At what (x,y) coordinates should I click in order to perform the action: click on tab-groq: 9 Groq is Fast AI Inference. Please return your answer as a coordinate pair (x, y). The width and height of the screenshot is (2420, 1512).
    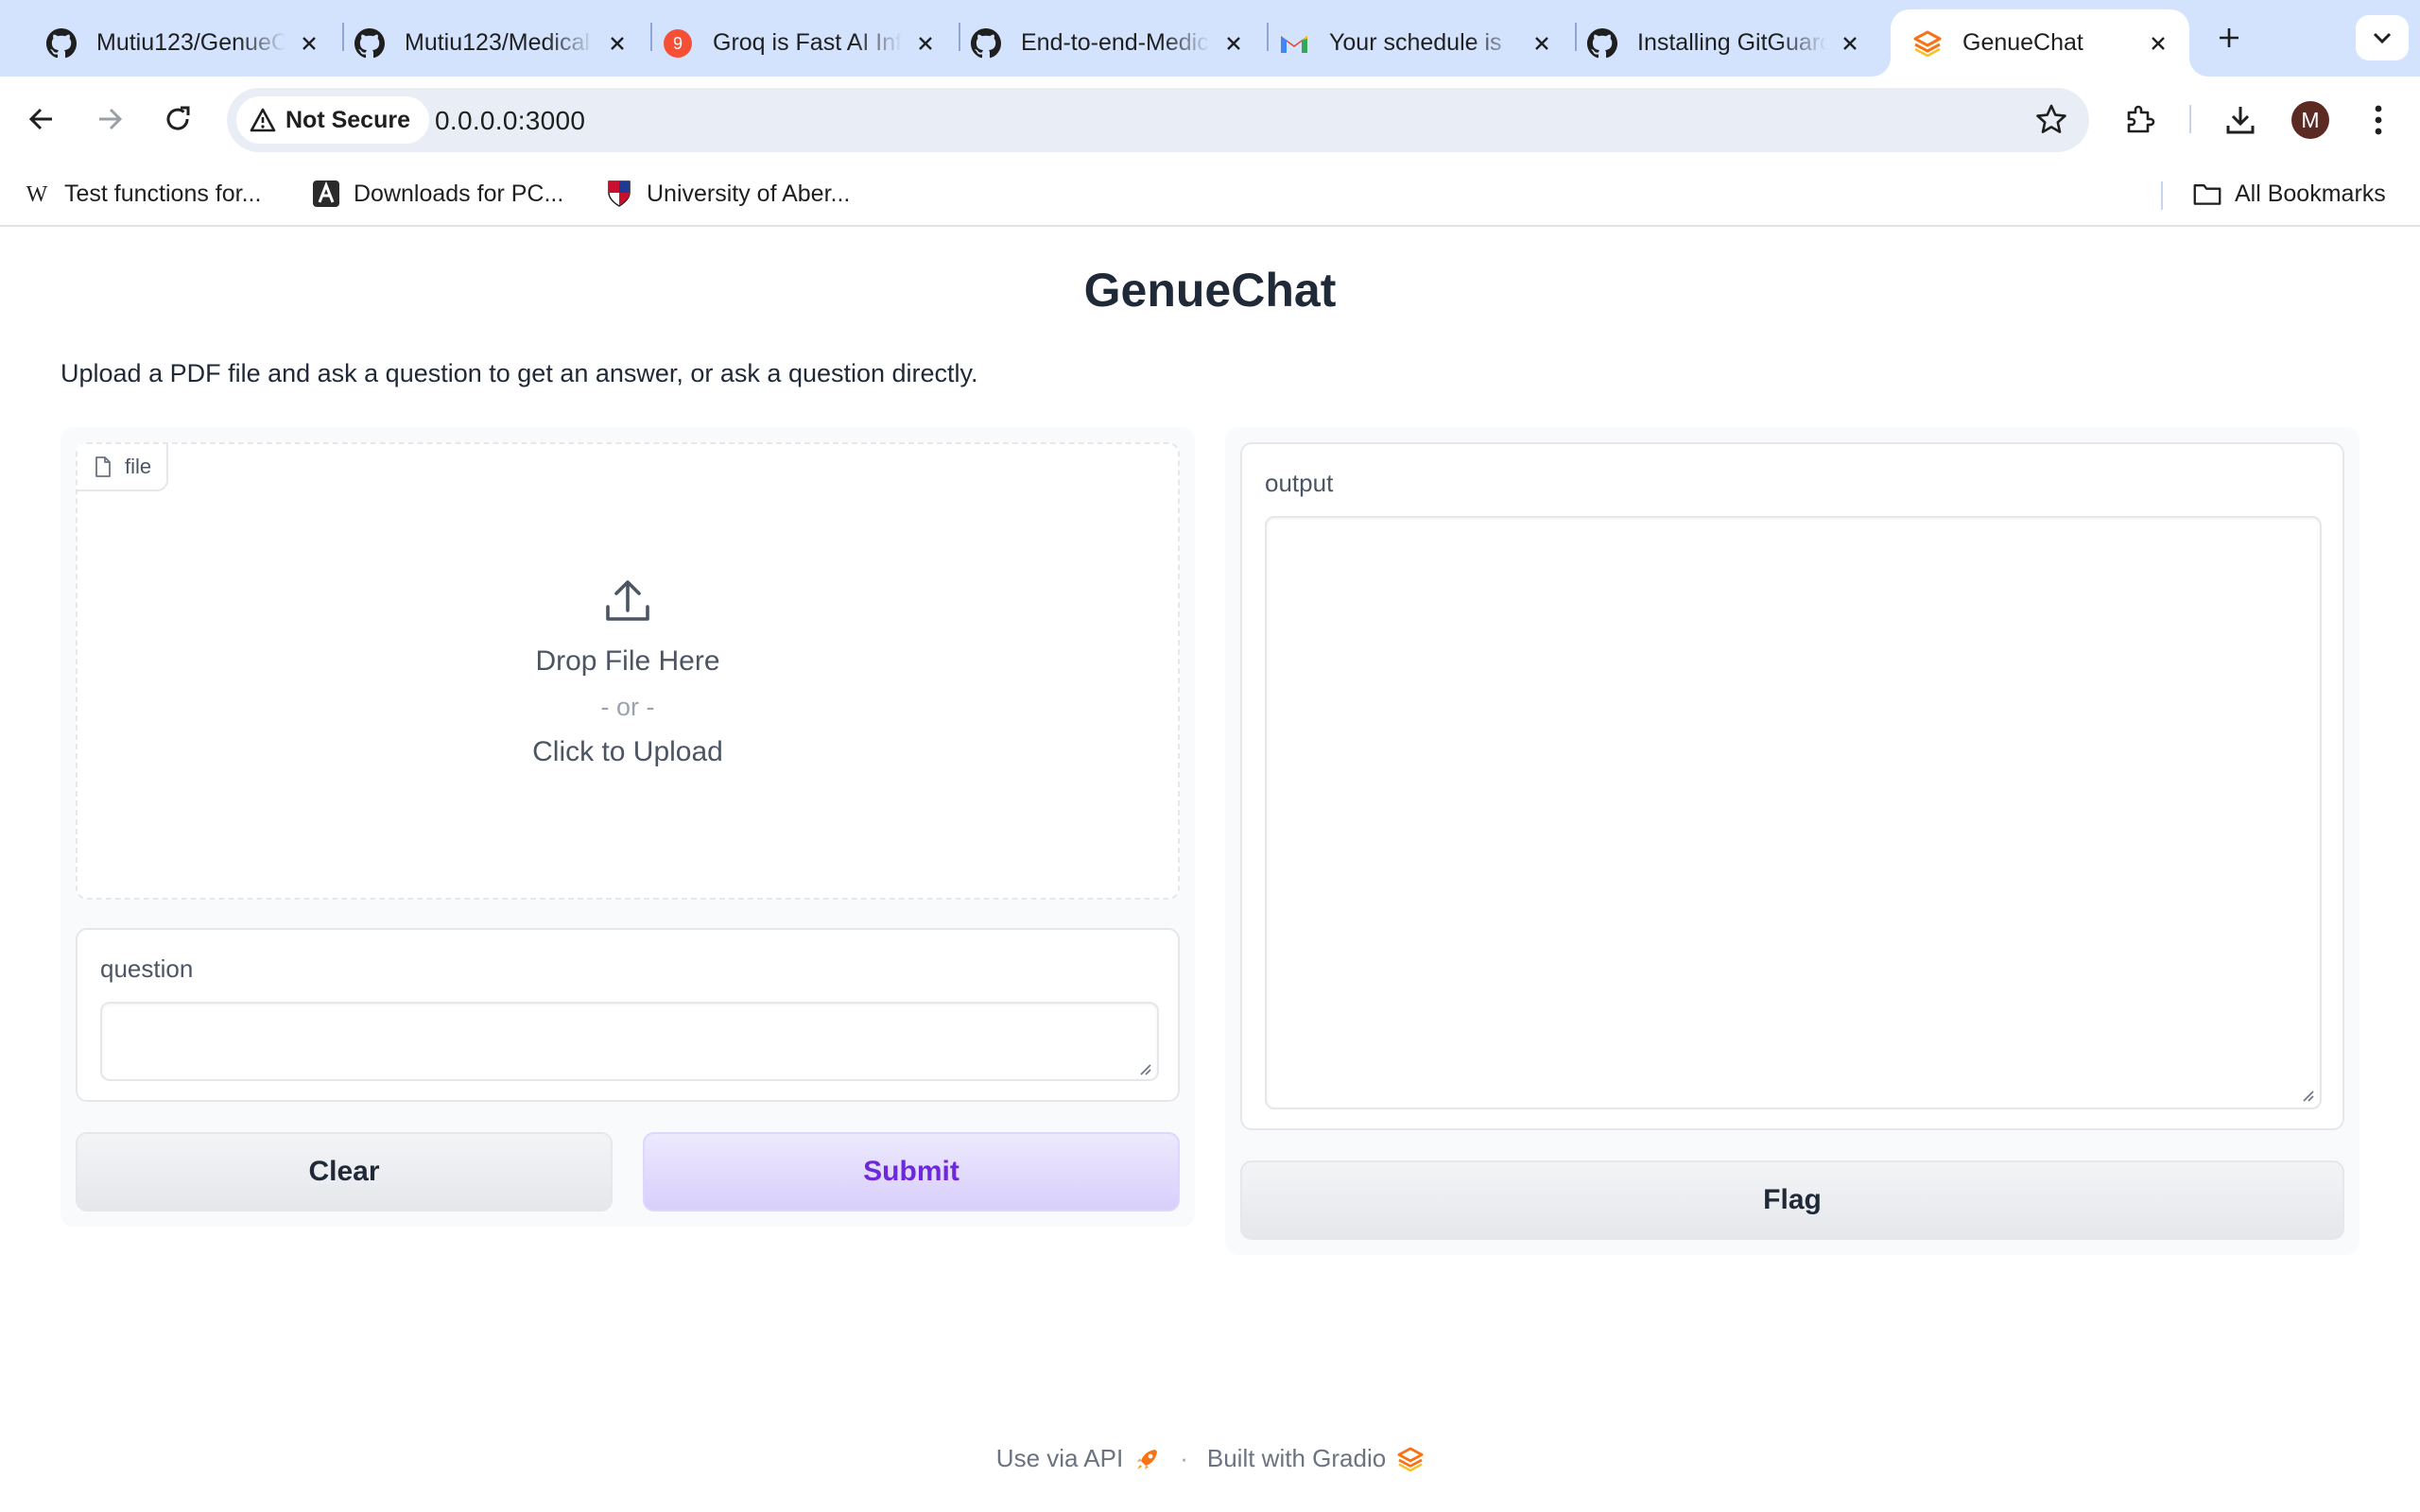
    Looking at the image, I should click on (799, 43).